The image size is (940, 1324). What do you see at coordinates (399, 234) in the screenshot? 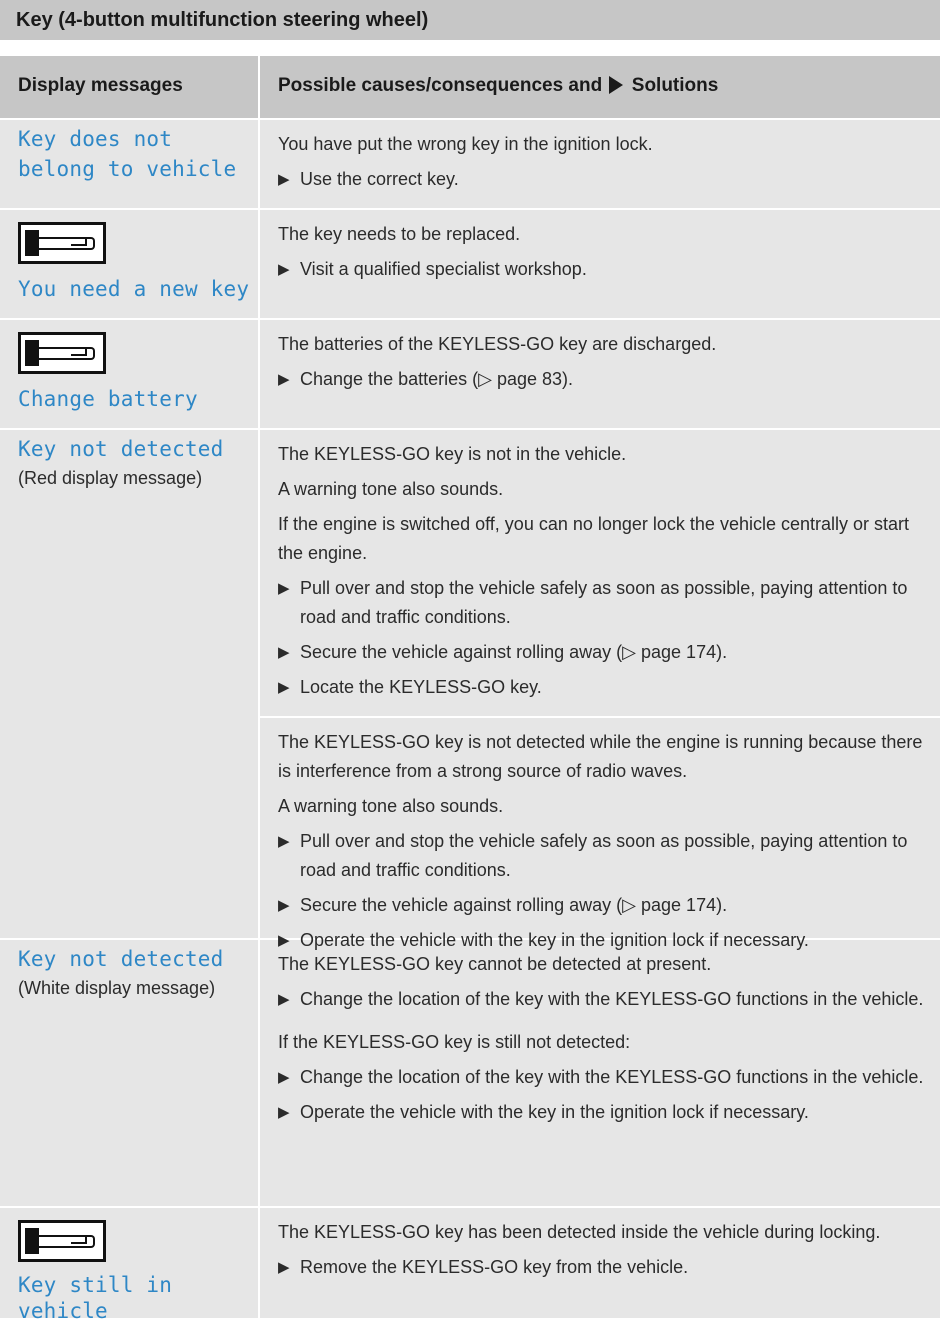
I see `cause-text: The key needs to be replaced.` at bounding box center [399, 234].